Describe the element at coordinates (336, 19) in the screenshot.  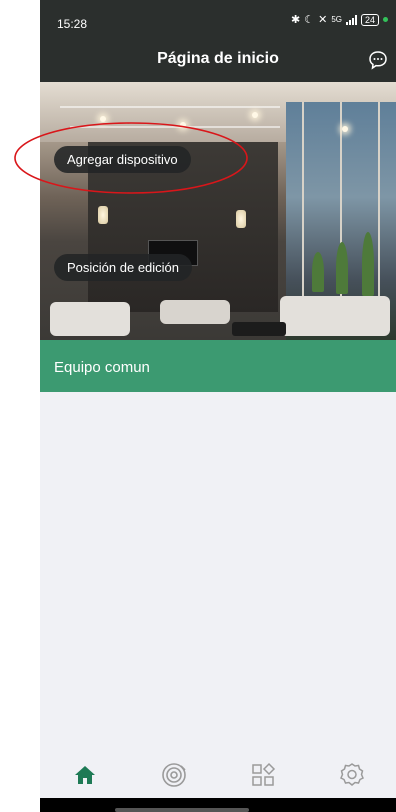
I see `network-label: 5G` at that location.